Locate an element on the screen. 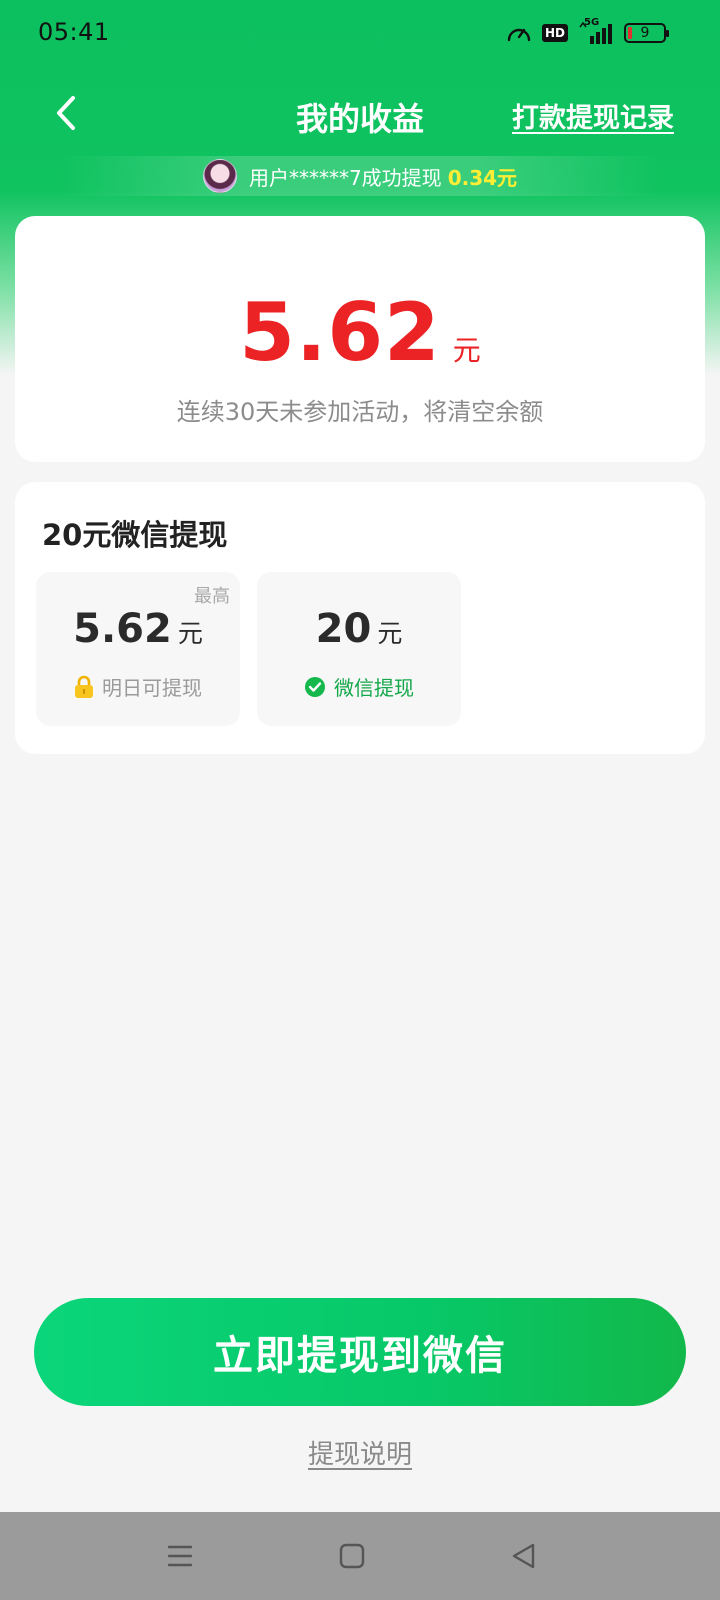 The image size is (720, 1600). home-icon is located at coordinates (352, 1556).